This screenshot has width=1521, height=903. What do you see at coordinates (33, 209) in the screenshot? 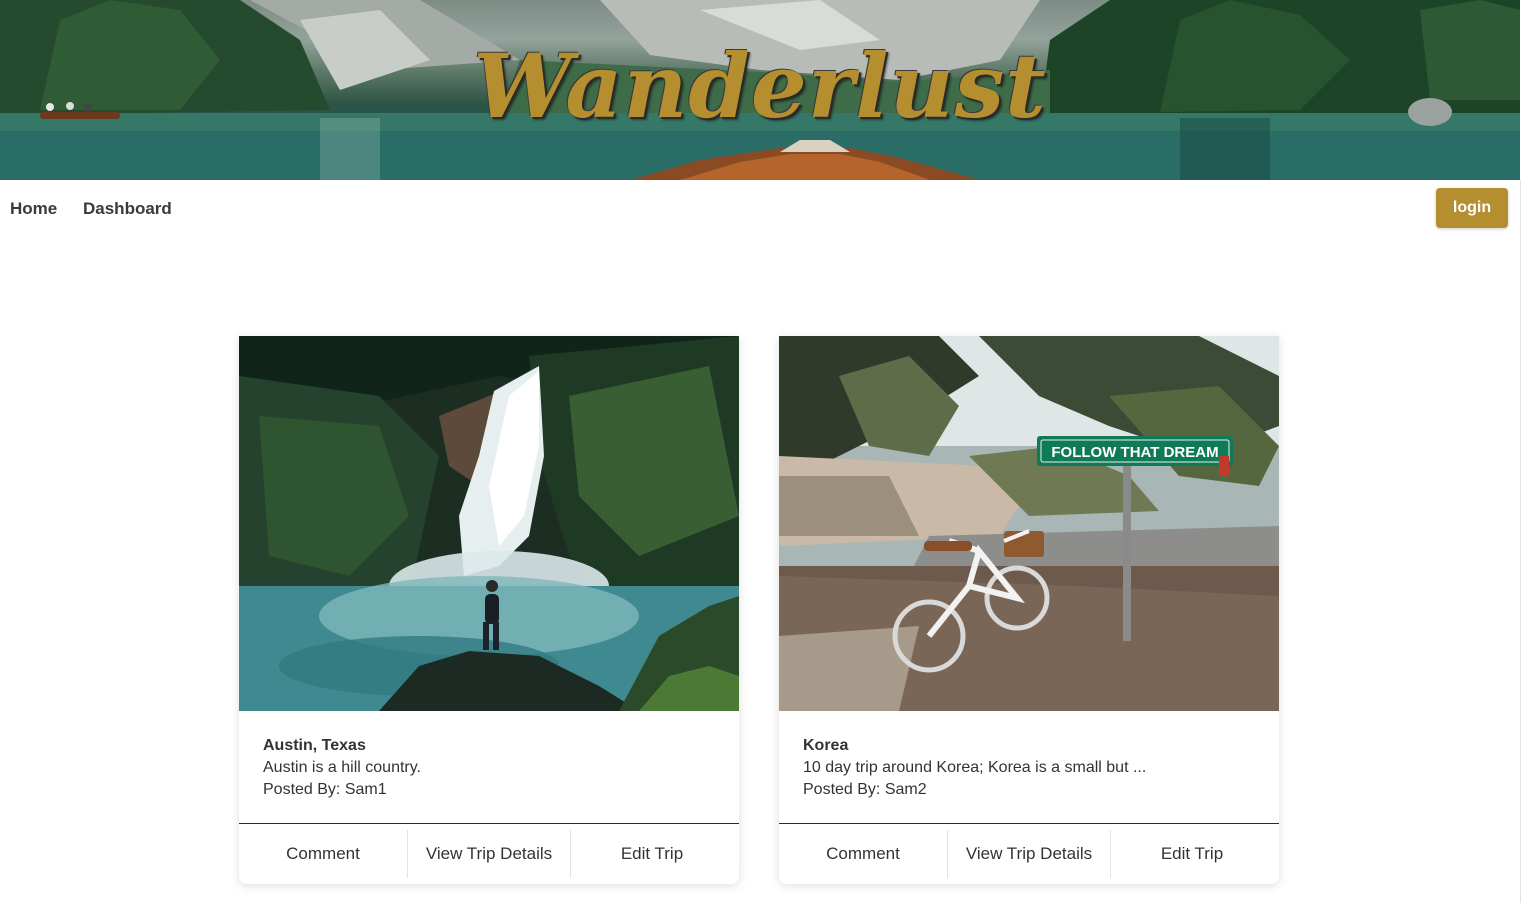
I see `nav-link-home: Home` at bounding box center [33, 209].